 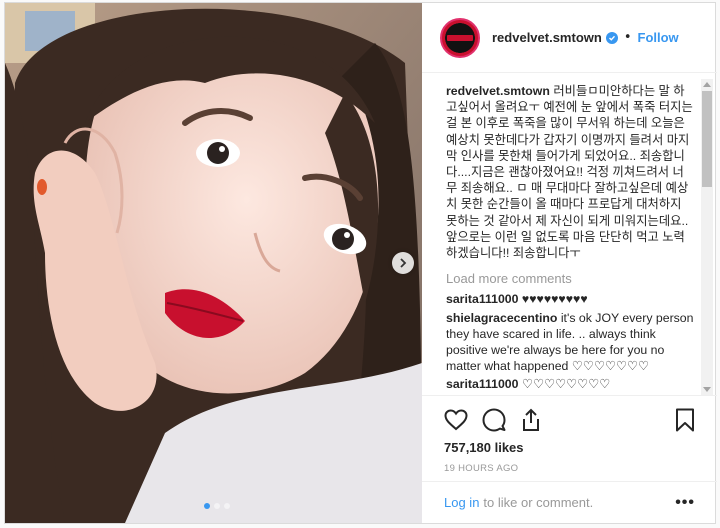 What do you see at coordinates (611, 37) in the screenshot?
I see `verified-badge-icon` at bounding box center [611, 37].